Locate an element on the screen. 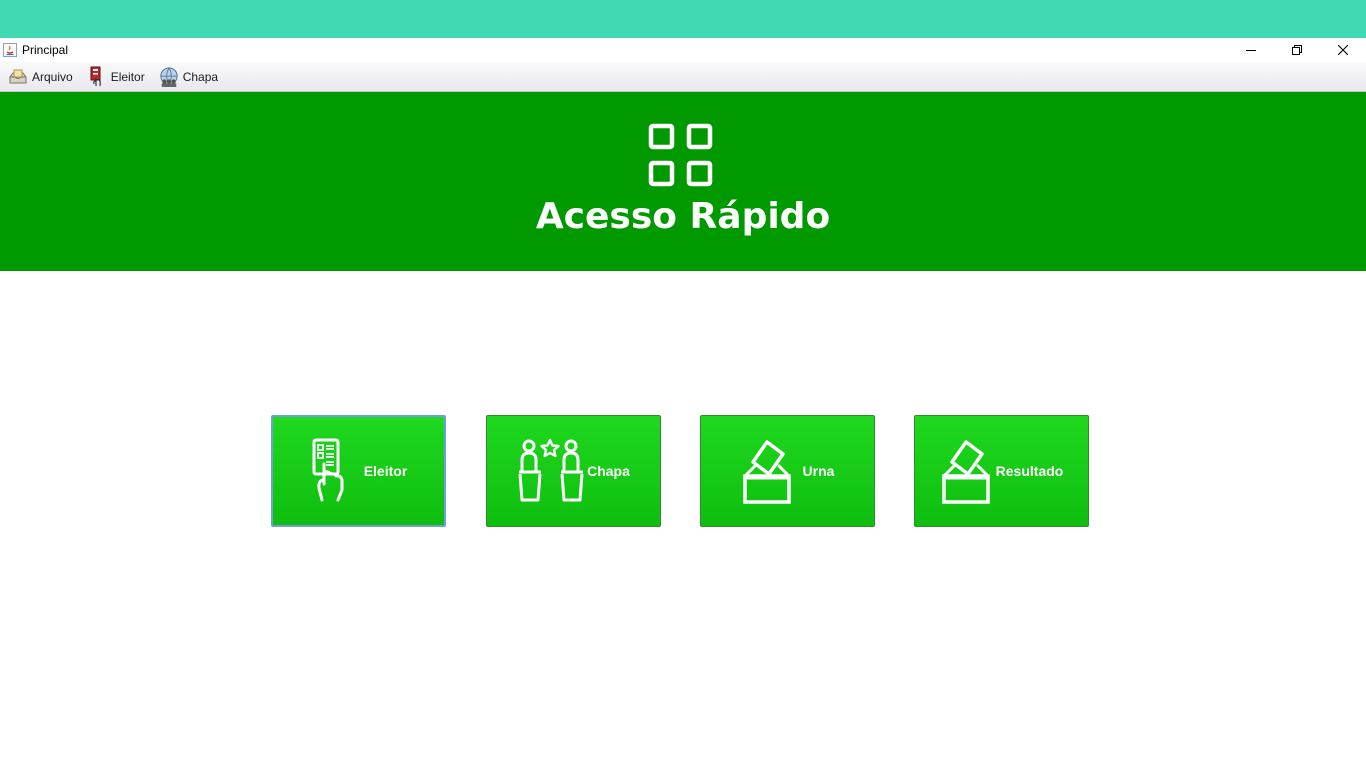 This screenshot has height=768, width=1366. window-title: Principal is located at coordinates (45, 50).